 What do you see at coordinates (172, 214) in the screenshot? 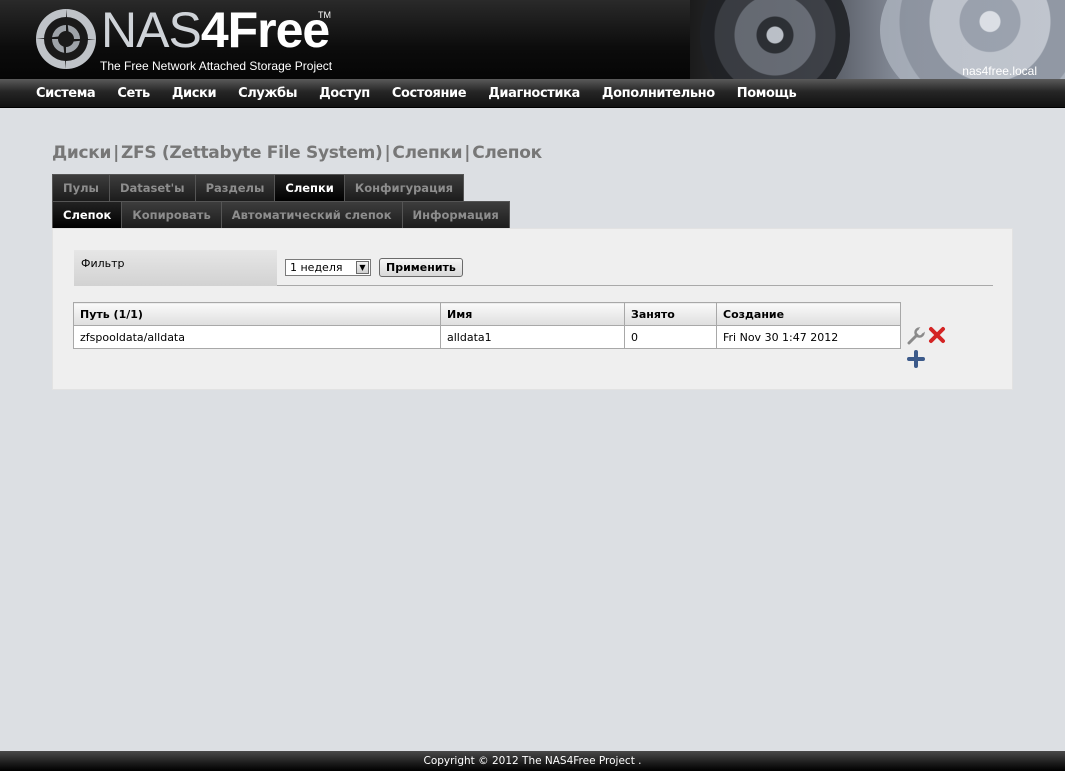
I see `tab-clone: Копировать` at bounding box center [172, 214].